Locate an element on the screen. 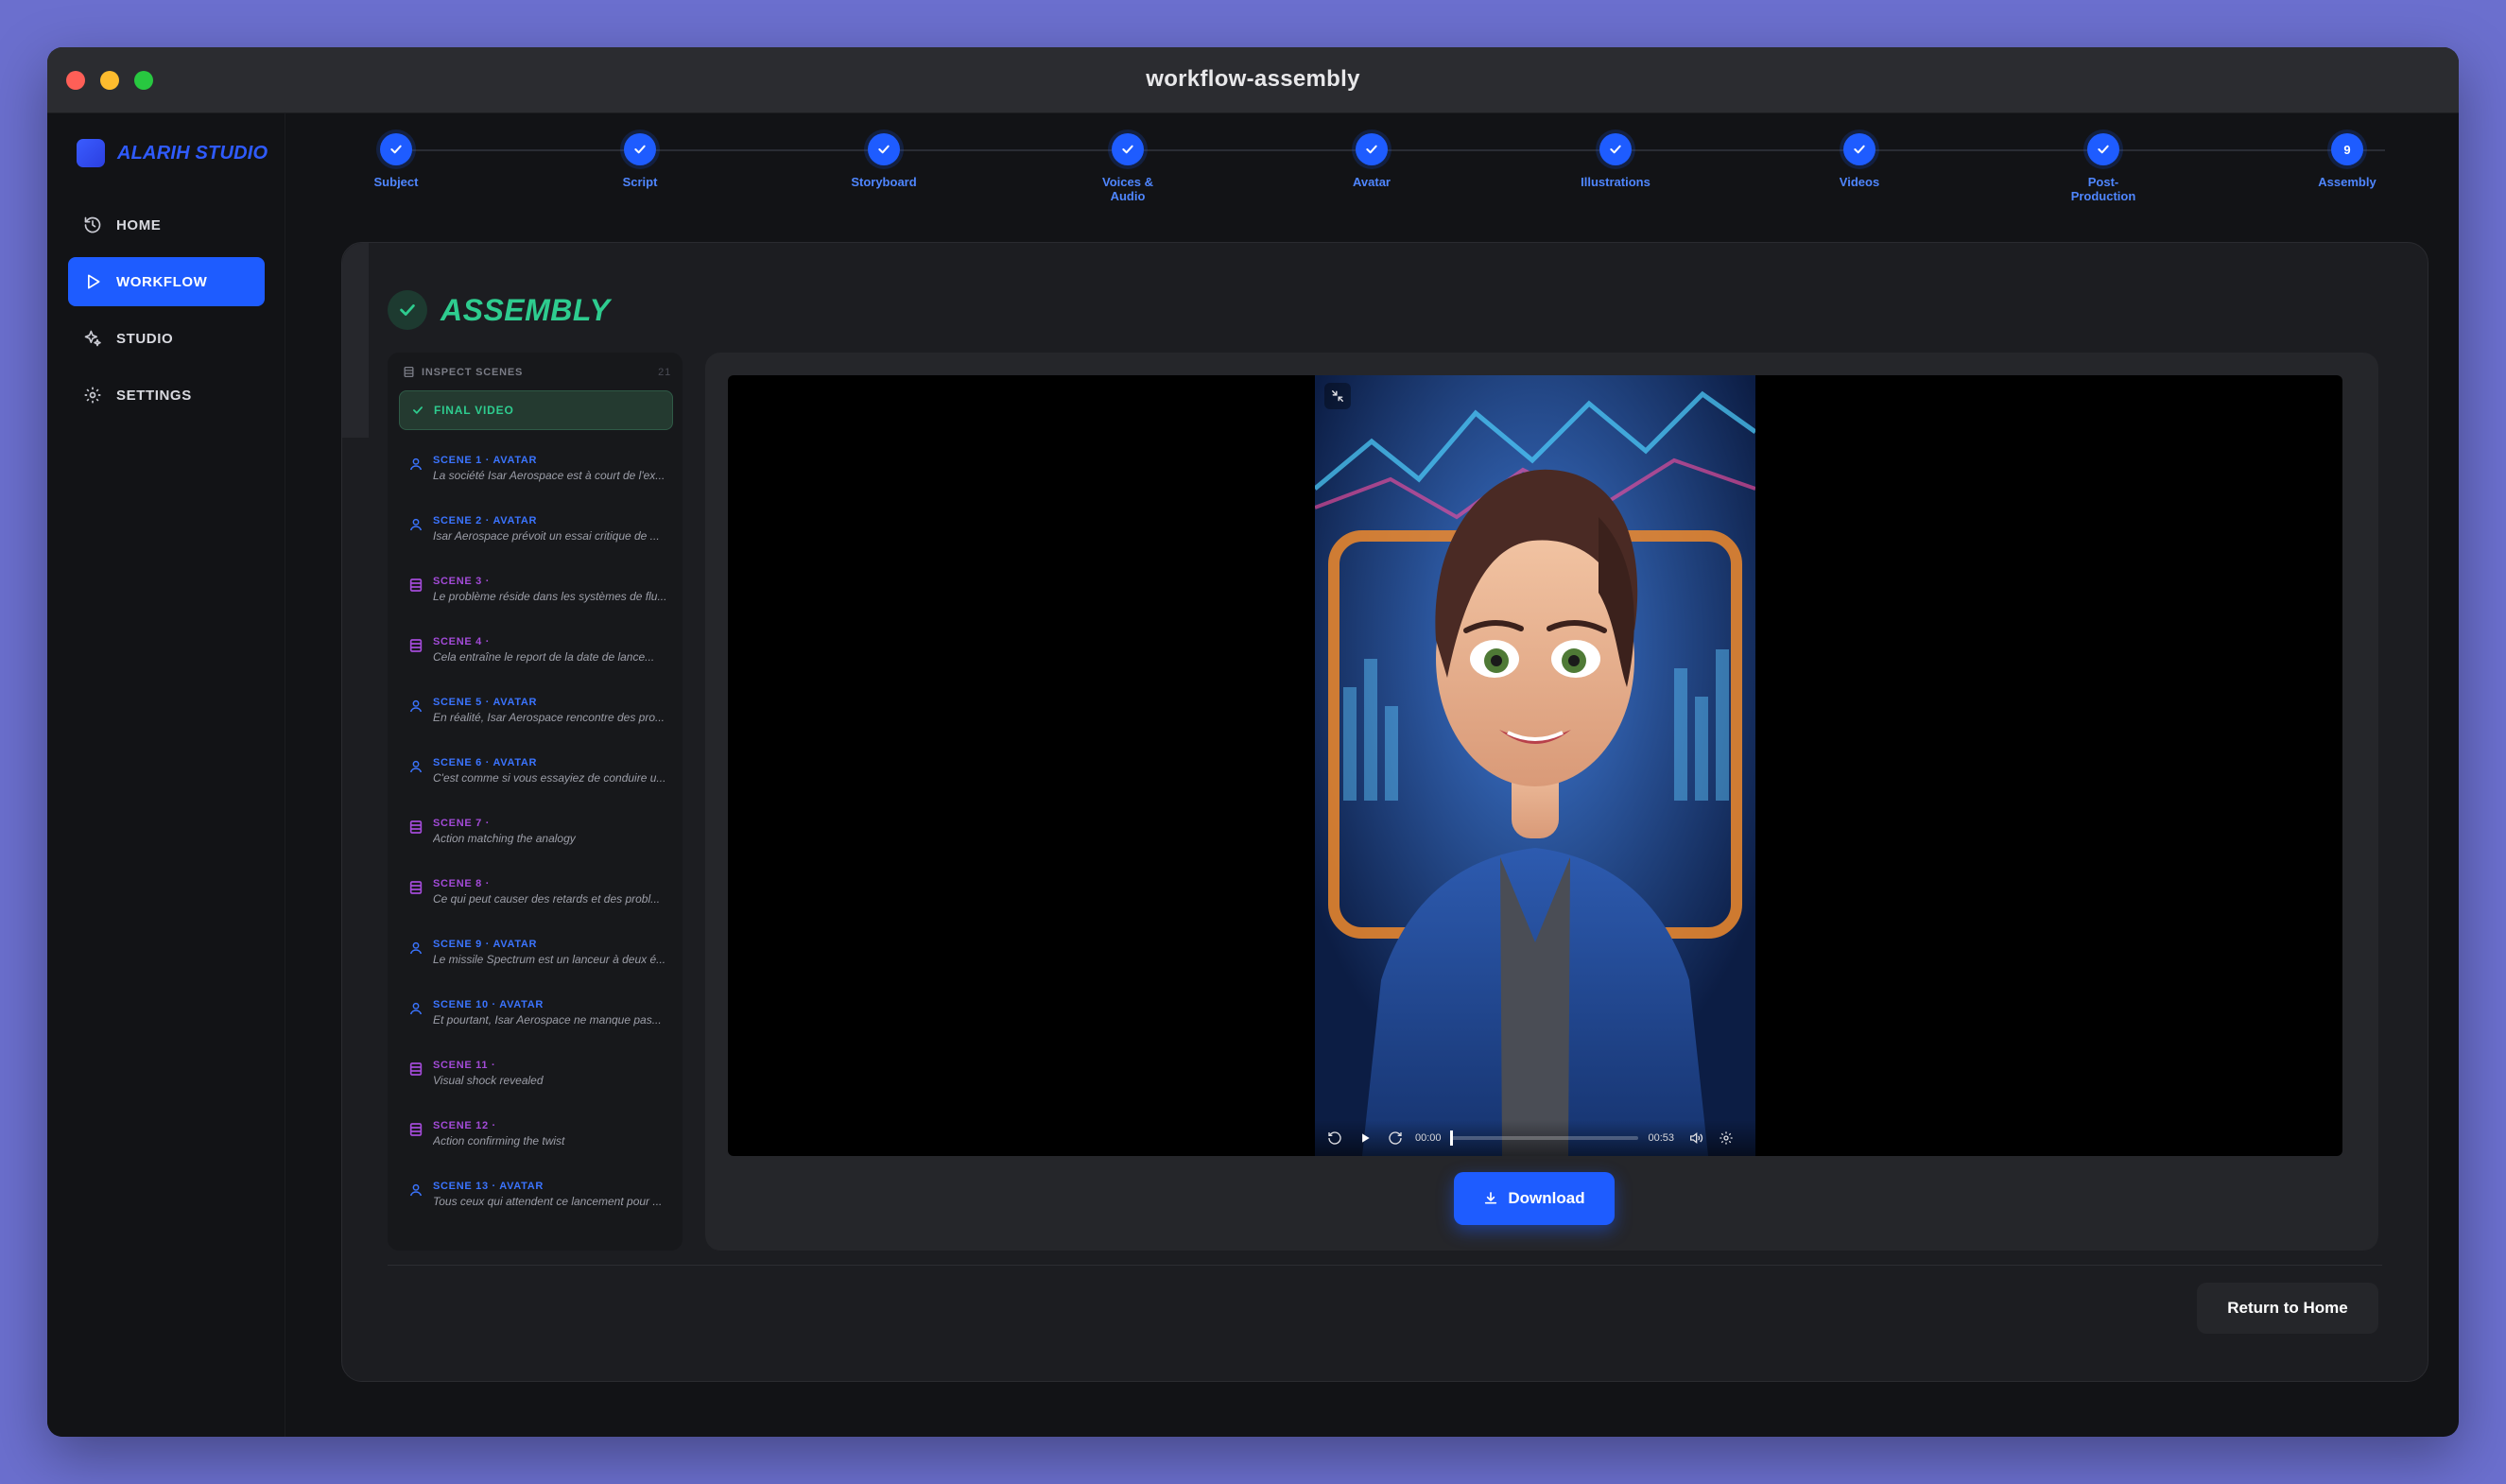  scene-label: SCENE 9 · AVATAR is located at coordinates (486, 944).